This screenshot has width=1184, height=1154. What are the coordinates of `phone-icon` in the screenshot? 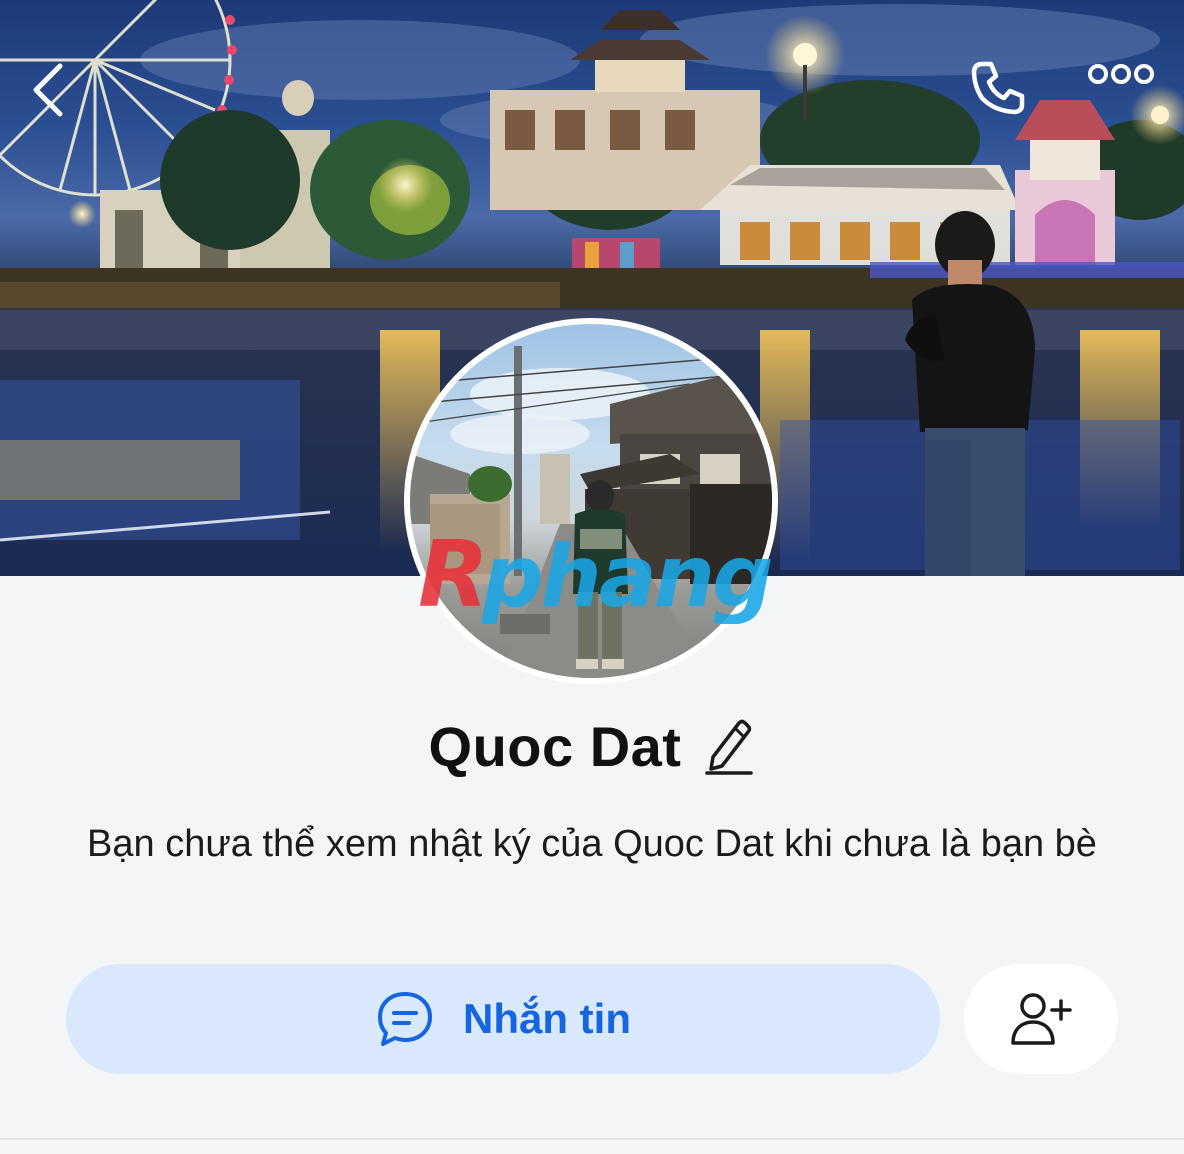 It's located at (998, 88).